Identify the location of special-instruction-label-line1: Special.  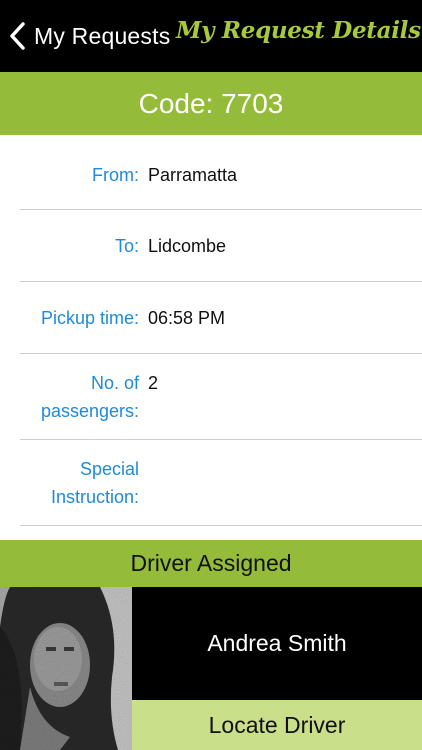
(109, 469).